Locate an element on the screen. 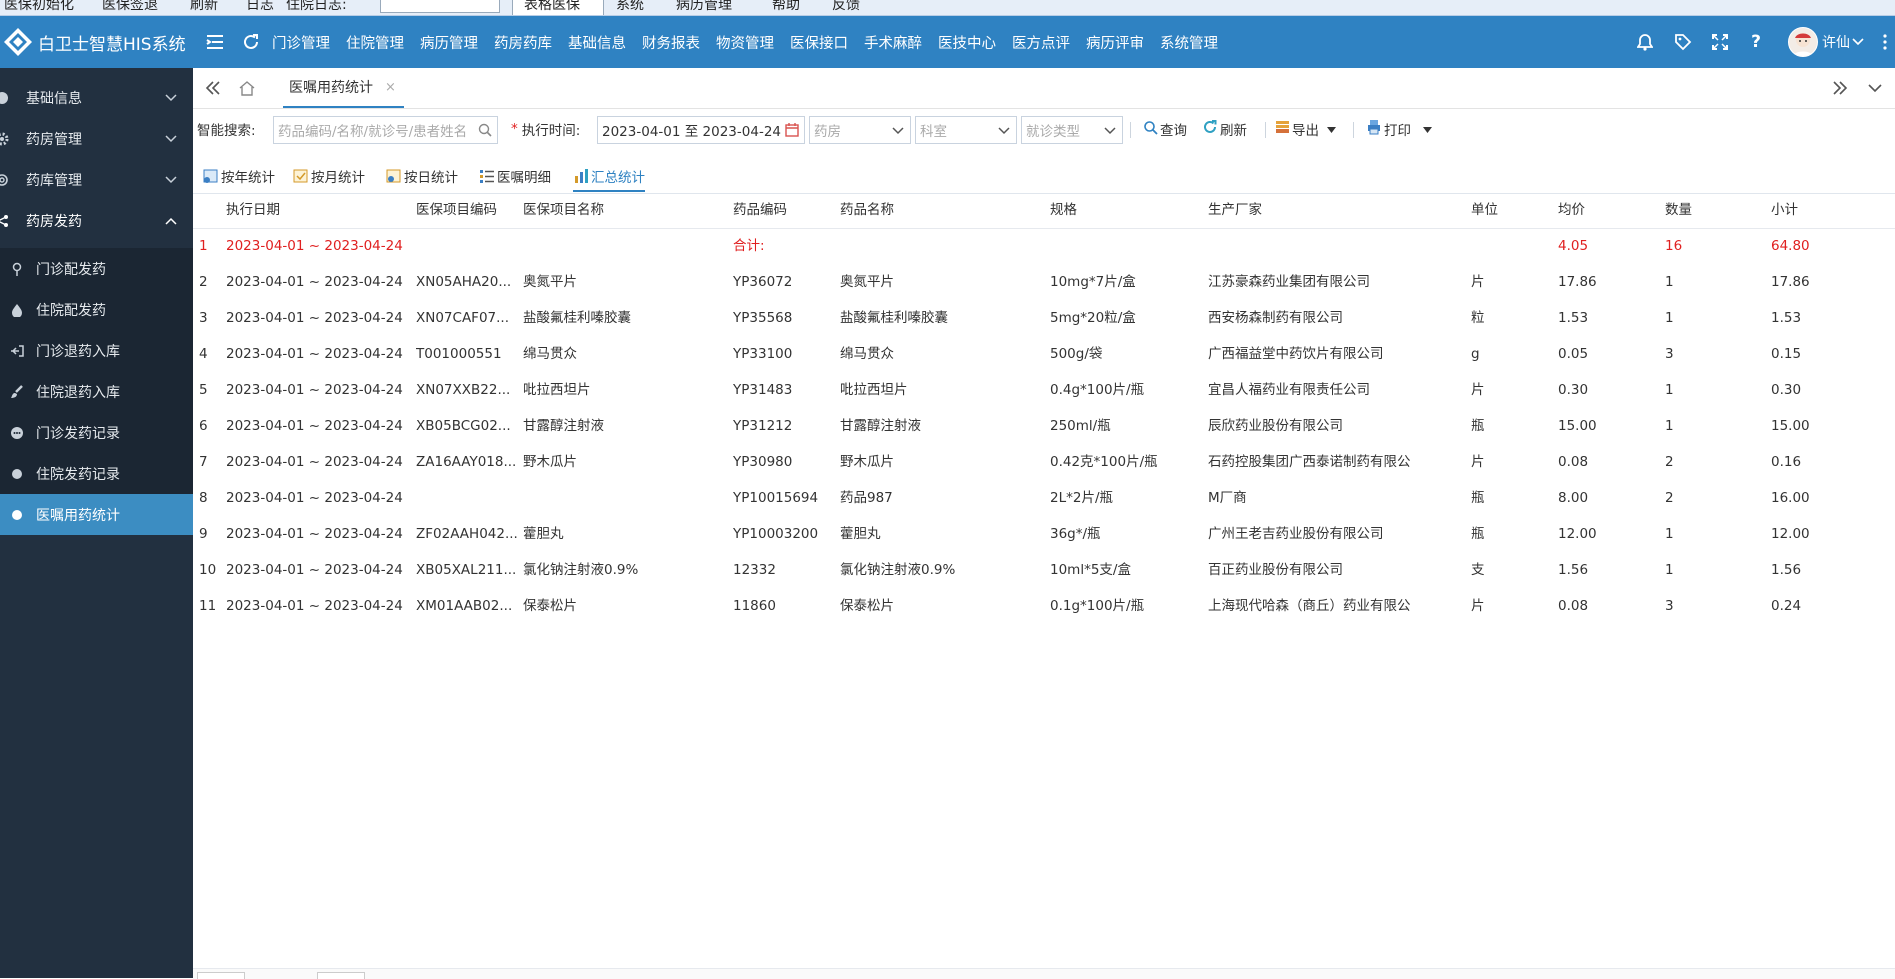 This screenshot has height=979, width=1895. tab-label: 按月统计 is located at coordinates (338, 178).